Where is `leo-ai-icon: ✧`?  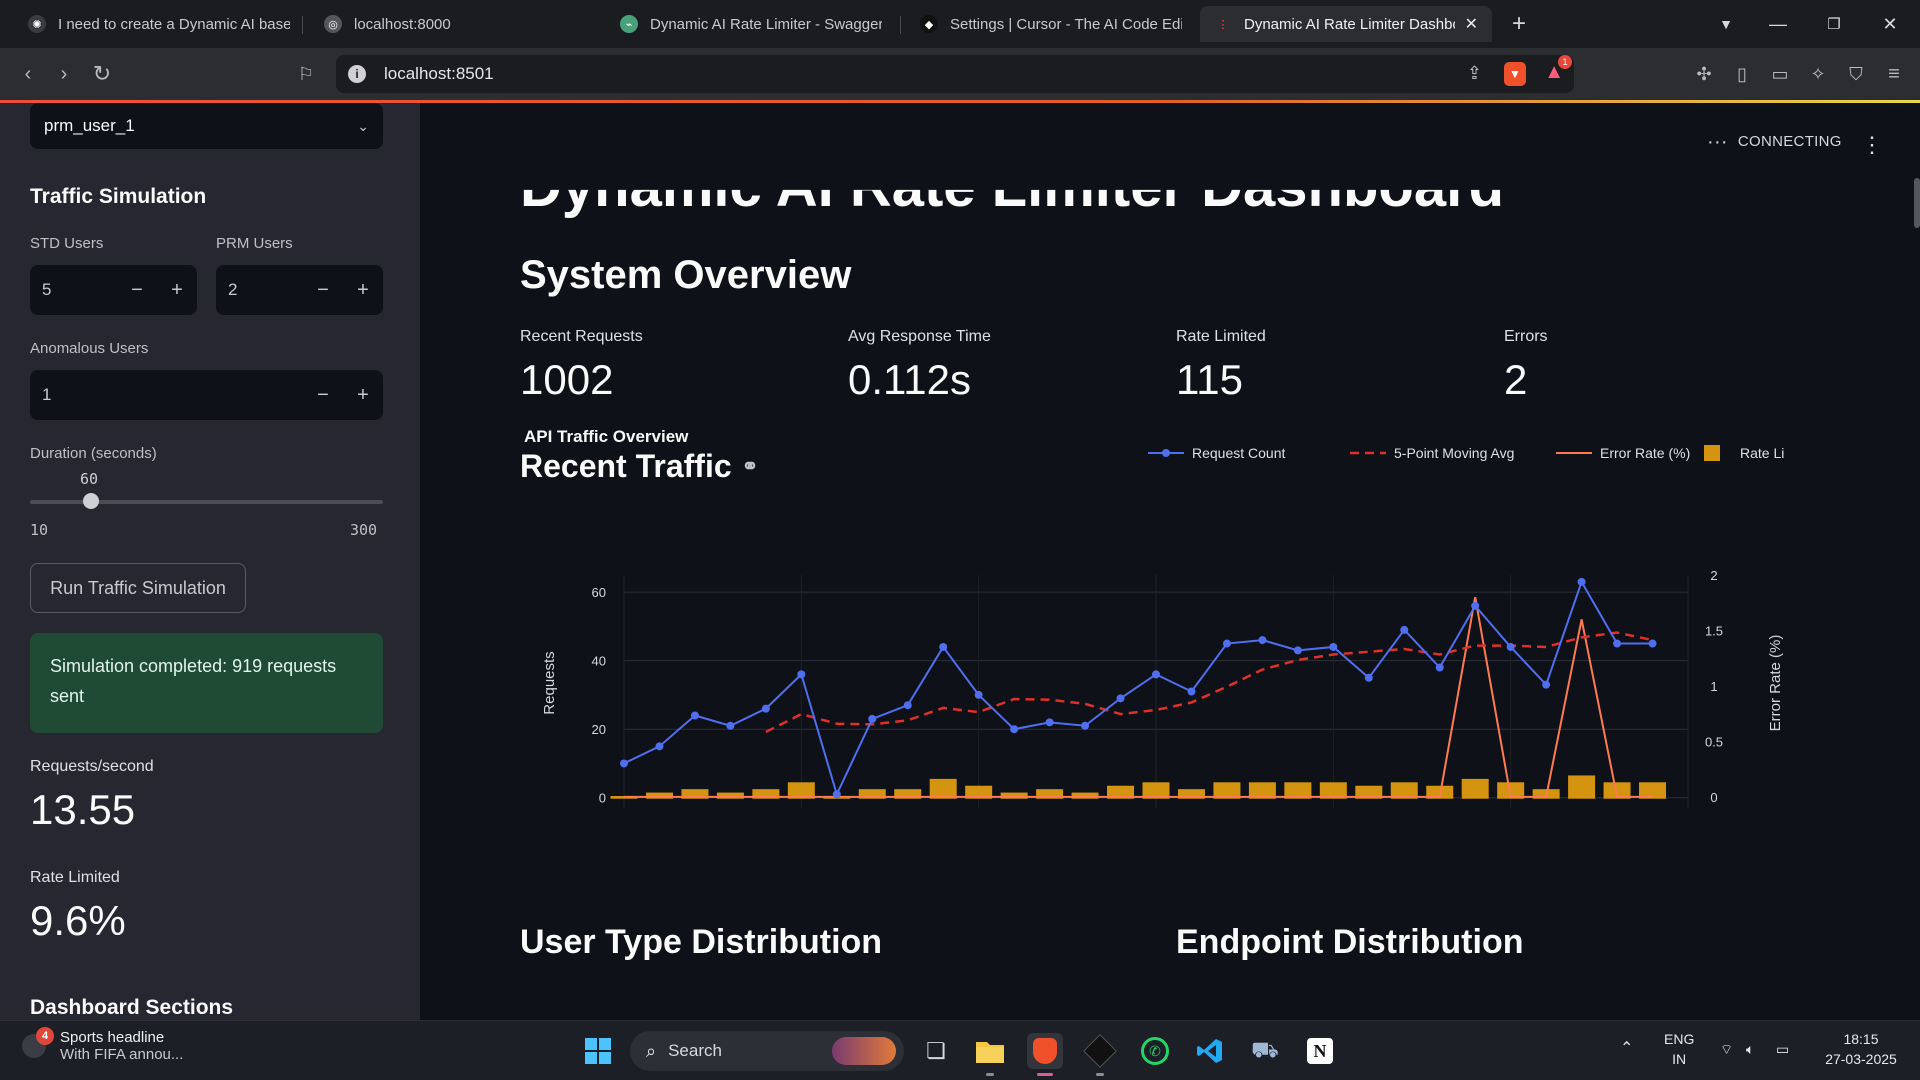
leo-ai-icon: ✧ is located at coordinates (1818, 74).